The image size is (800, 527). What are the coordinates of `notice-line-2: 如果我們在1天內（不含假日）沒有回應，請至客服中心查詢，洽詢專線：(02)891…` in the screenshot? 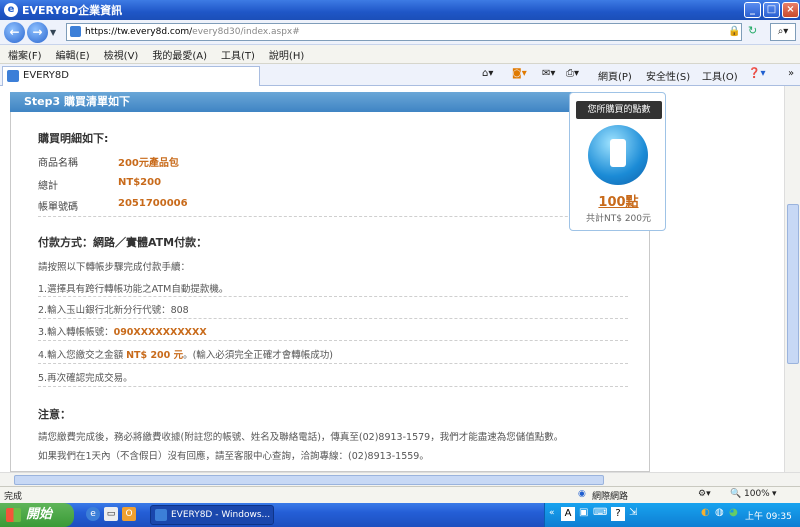 It's located at (233, 456).